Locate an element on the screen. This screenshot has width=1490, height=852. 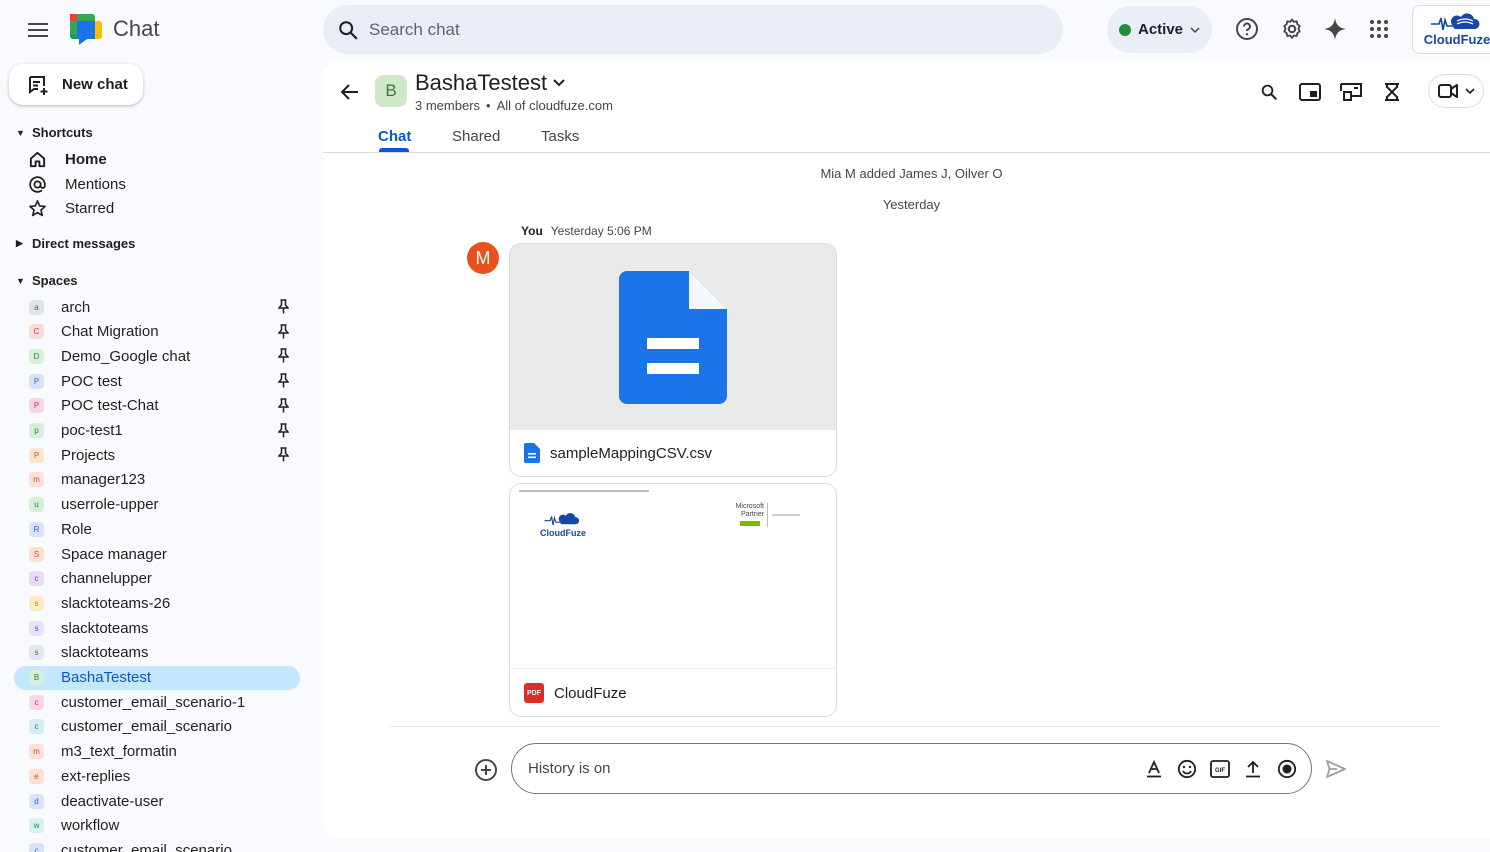
space-avatar: P is located at coordinates (36, 455).